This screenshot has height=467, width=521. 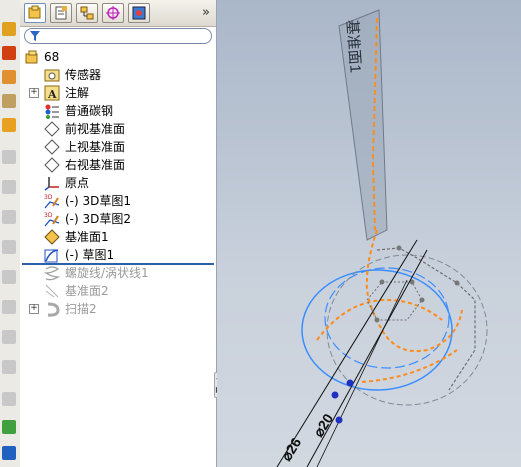 What do you see at coordinates (9, 157) in the screenshot?
I see `fillet-tool-icon` at bounding box center [9, 157].